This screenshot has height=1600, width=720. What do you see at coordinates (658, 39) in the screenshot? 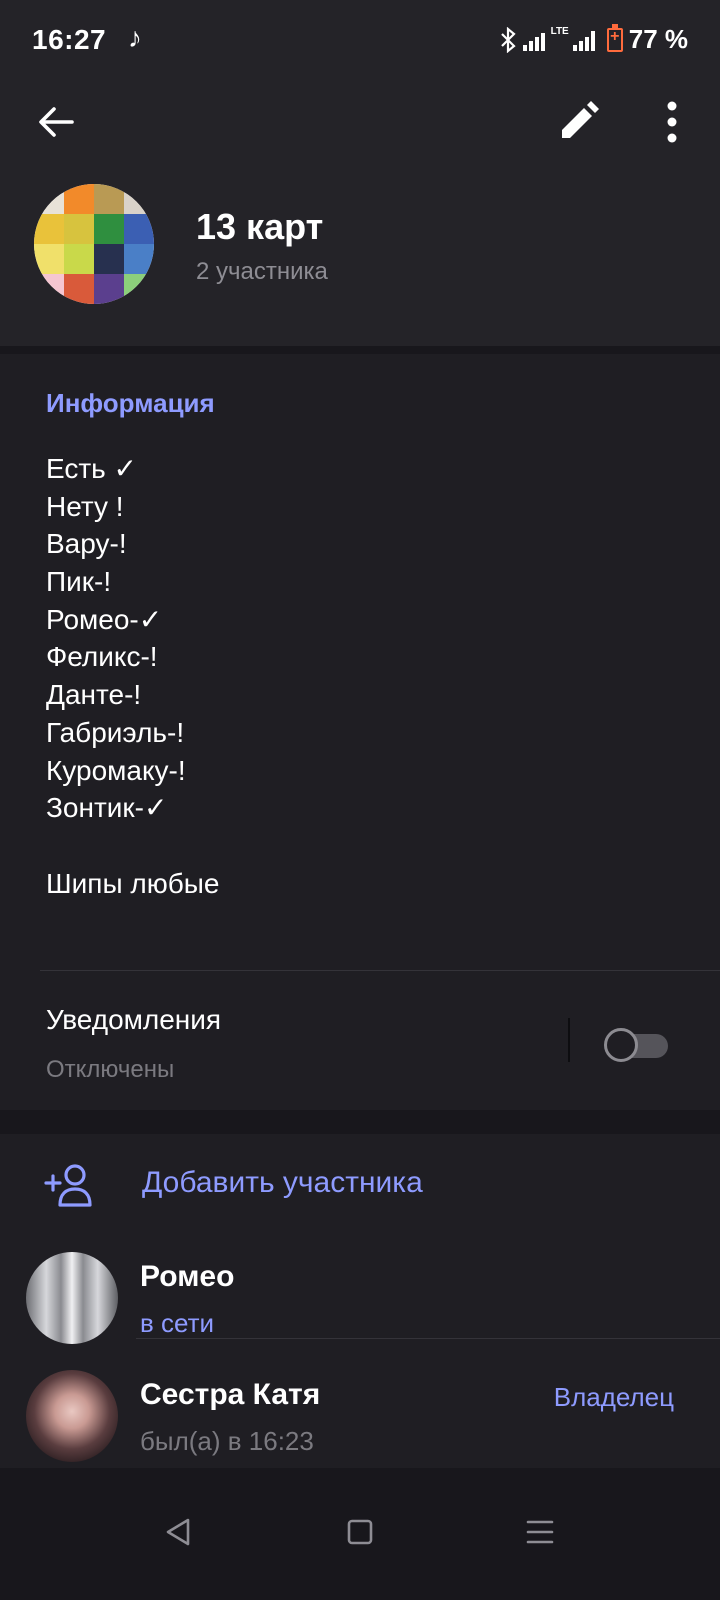
I see `battery-level: 77 %` at bounding box center [658, 39].